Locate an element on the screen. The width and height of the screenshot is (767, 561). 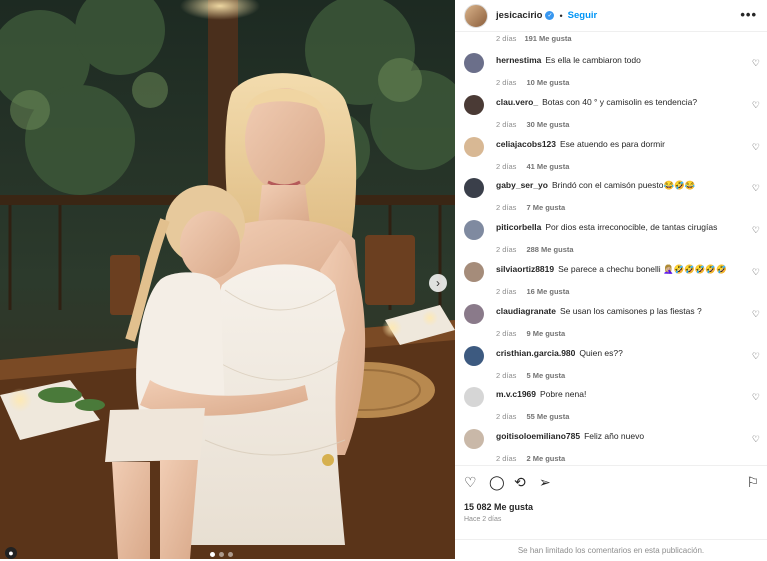
comment-body: Se parece a chechu bonelli 🤦🏼‍♀️🤣🤣🤣🤣🤣 is located at coordinates (642, 269).